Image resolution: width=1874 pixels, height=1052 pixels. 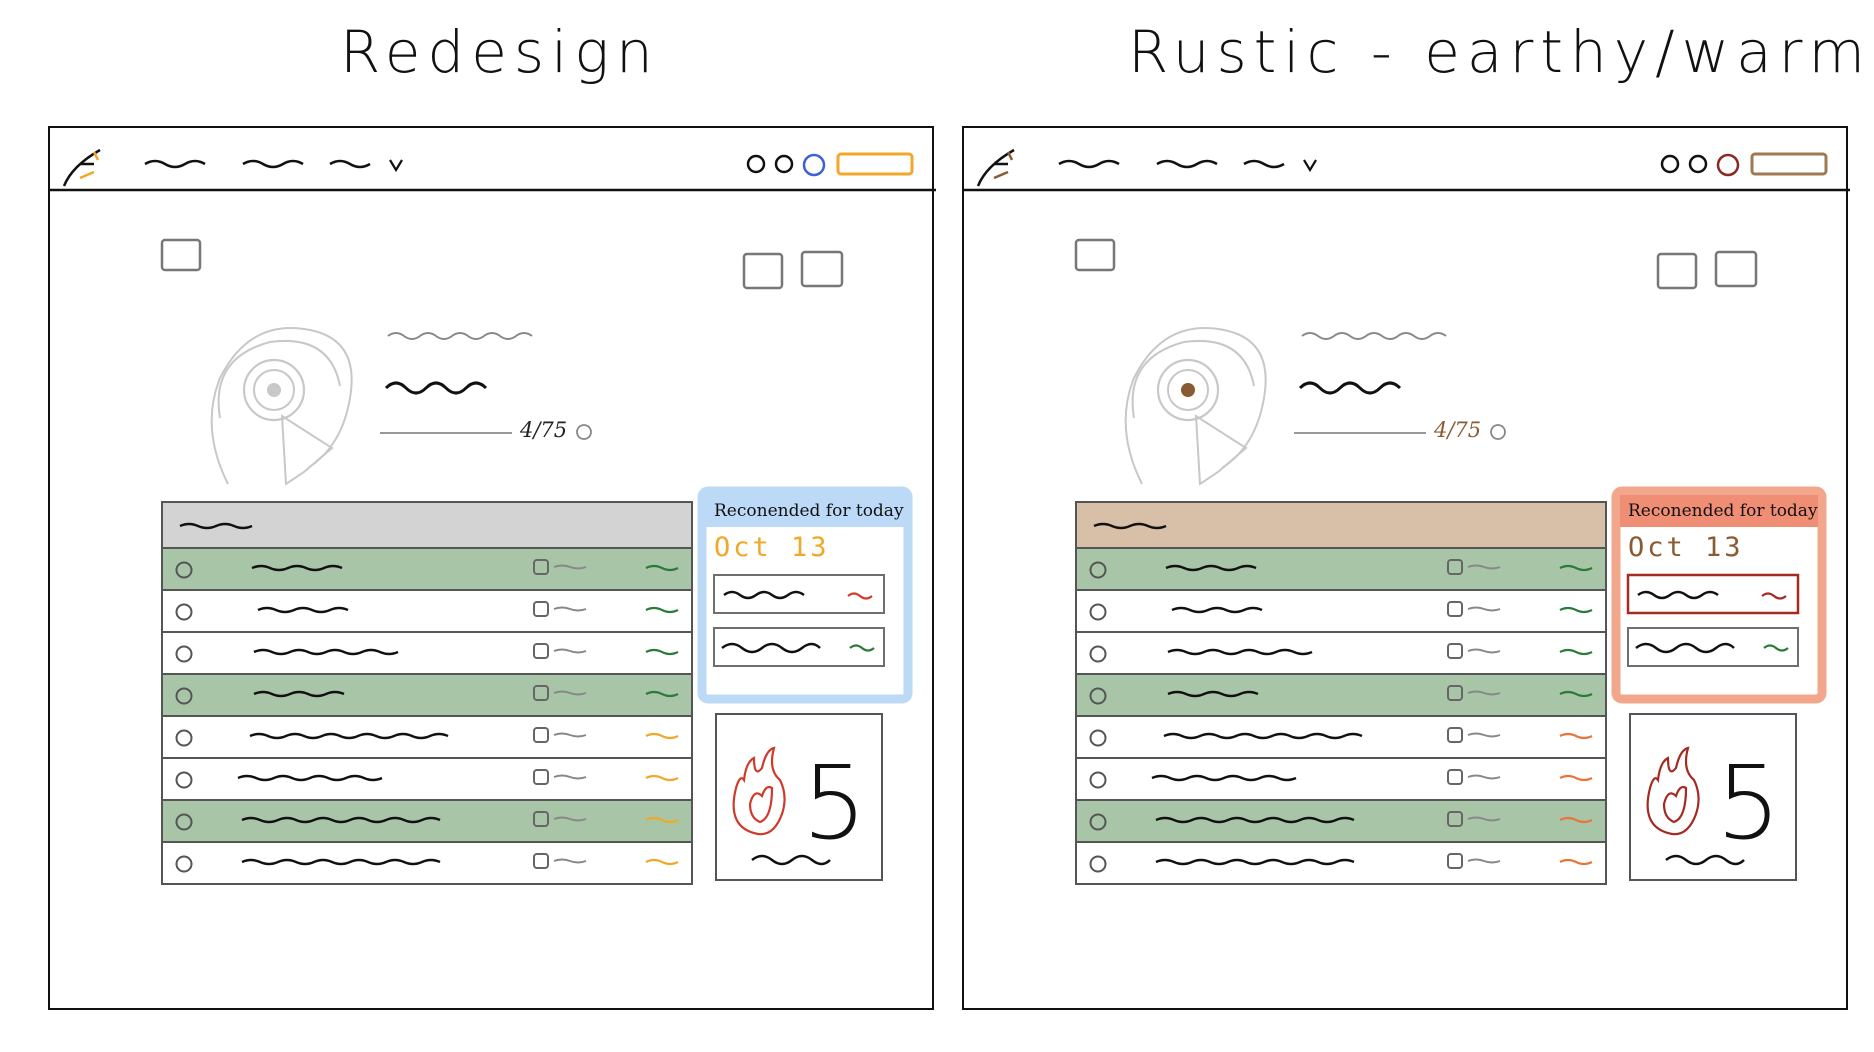 I want to click on panel-title-rustic: Rustic - earthy/warm, so click(x=1500, y=52).